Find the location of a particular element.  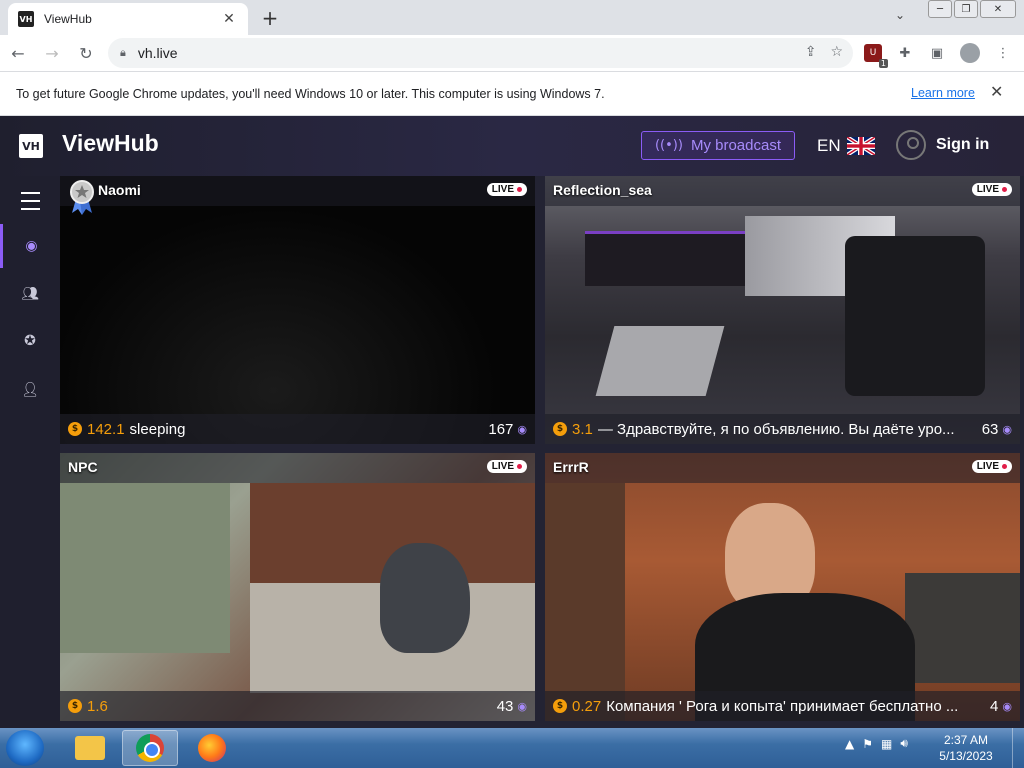

site-header: VH ViewHub ((•)) My broadcast EN Sign in is located at coordinates (512, 146).